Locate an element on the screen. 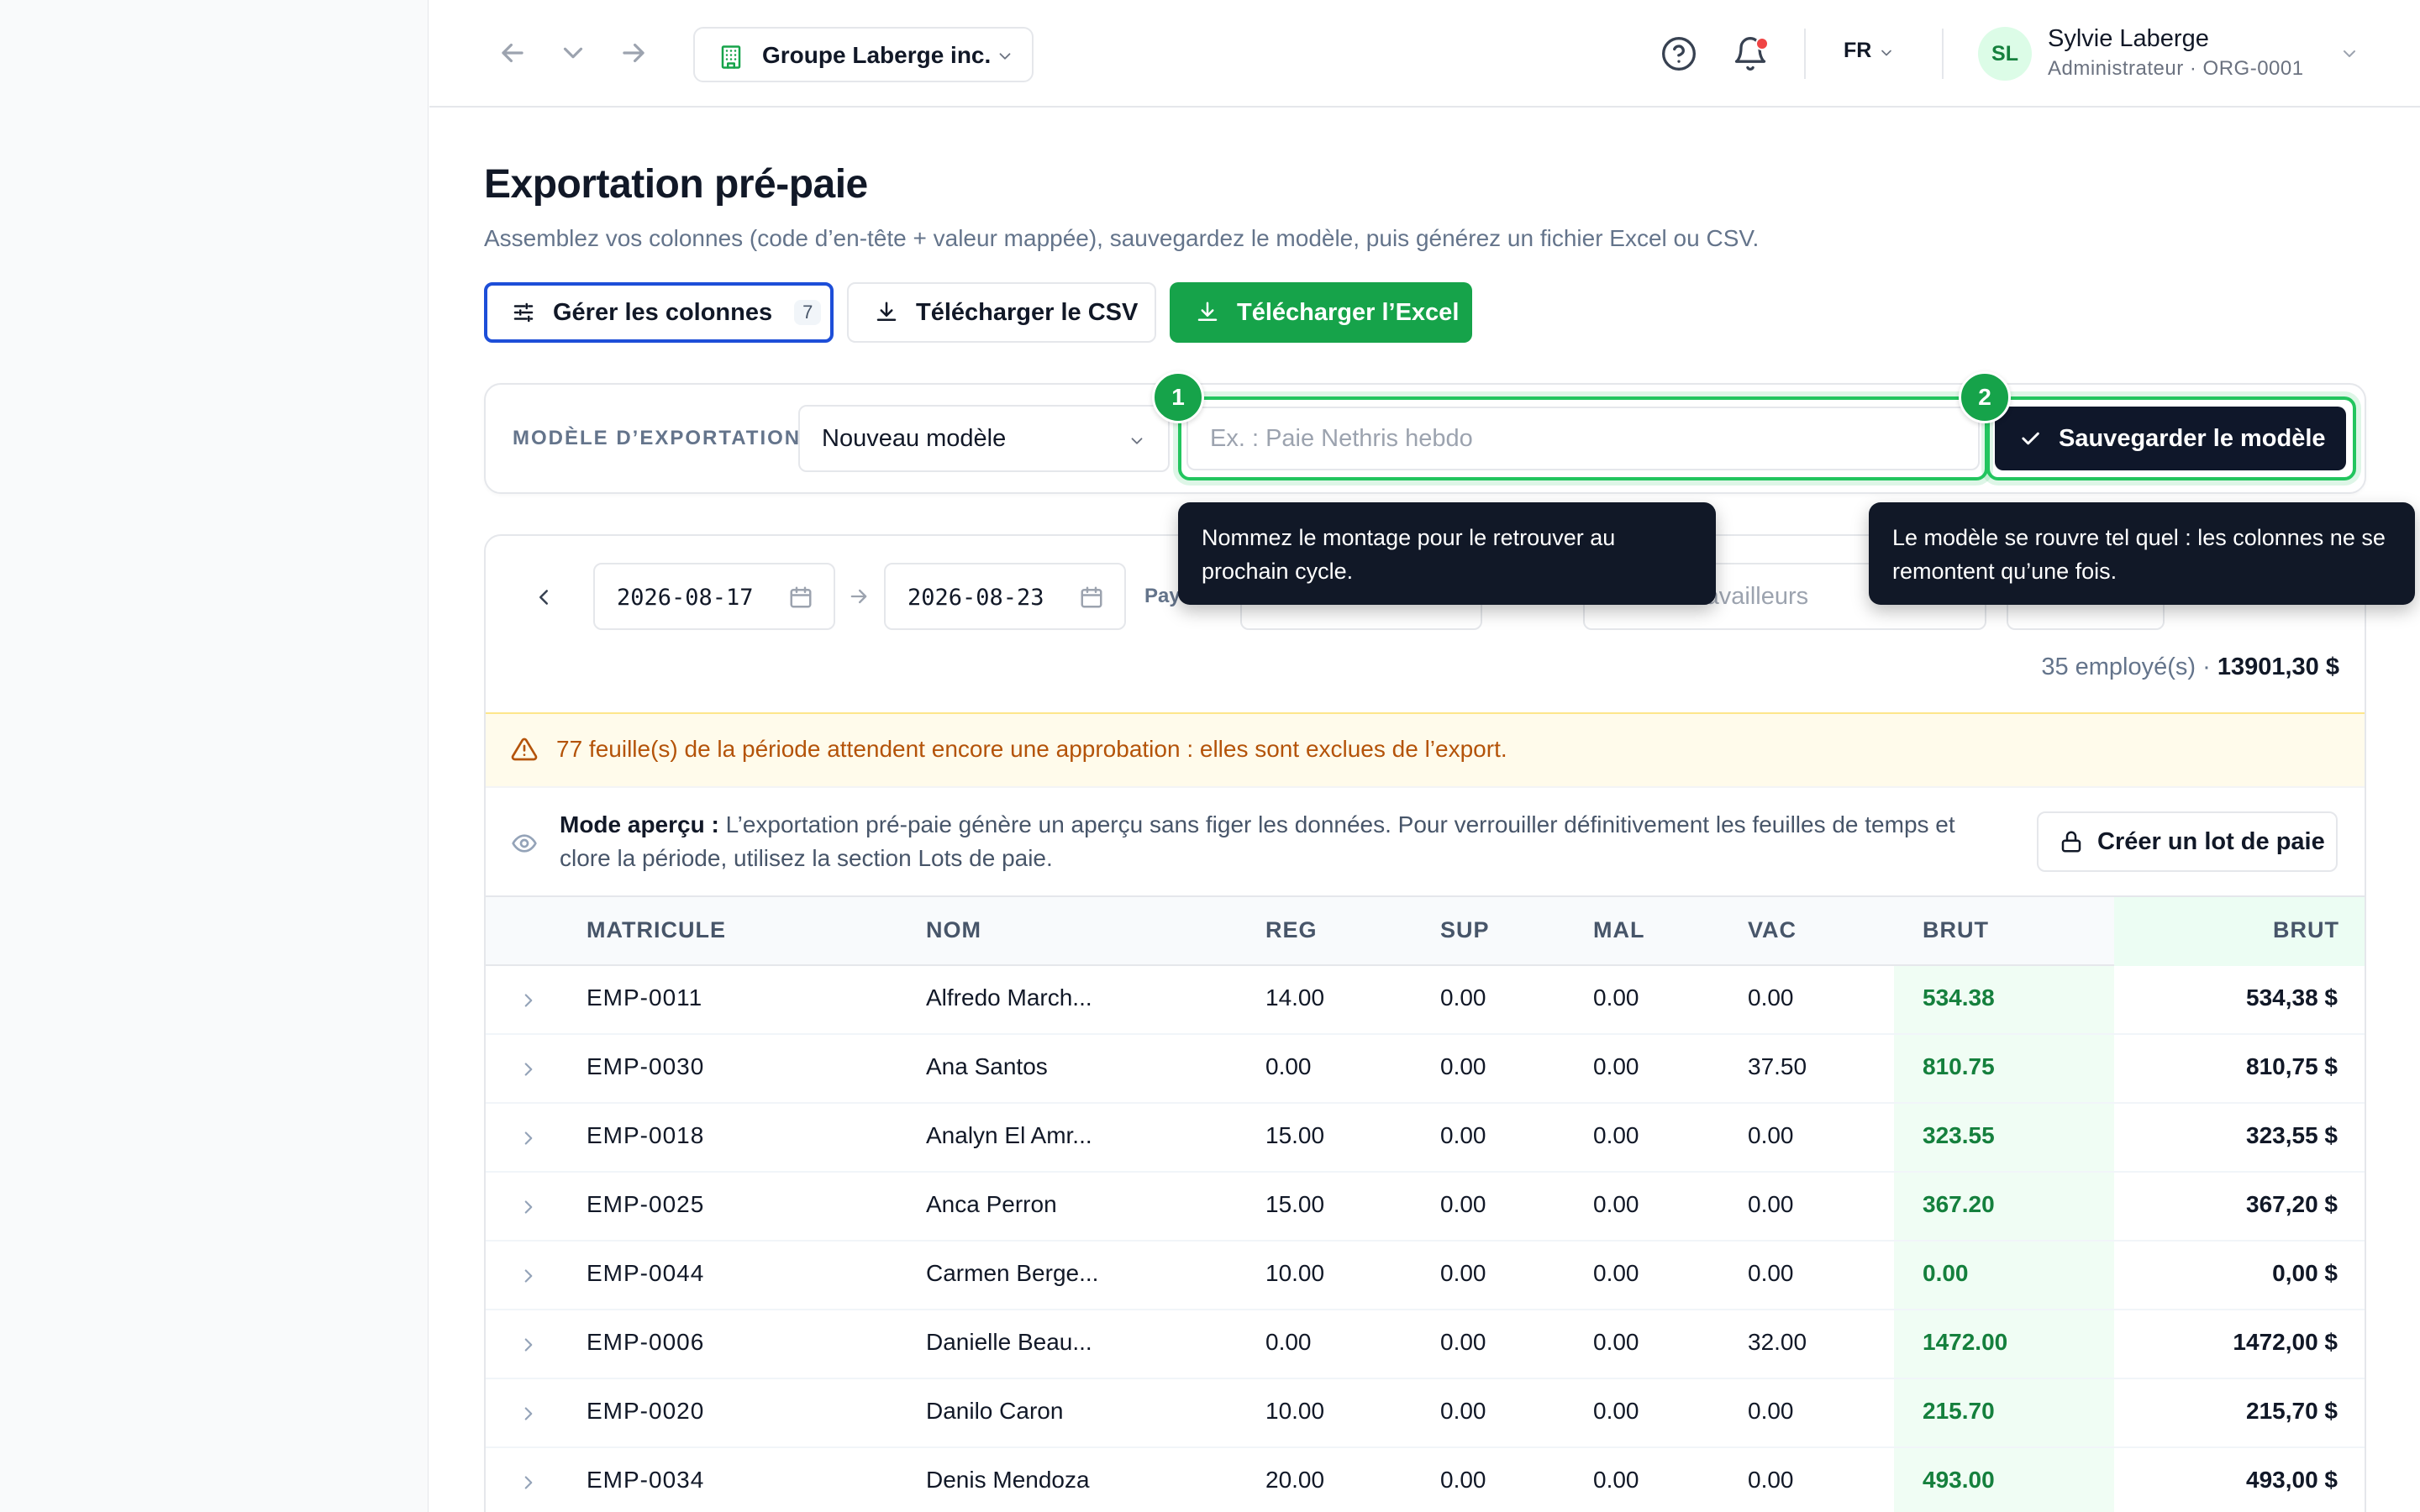 The image size is (2420, 1512). lock-icon is located at coordinates (2071, 842).